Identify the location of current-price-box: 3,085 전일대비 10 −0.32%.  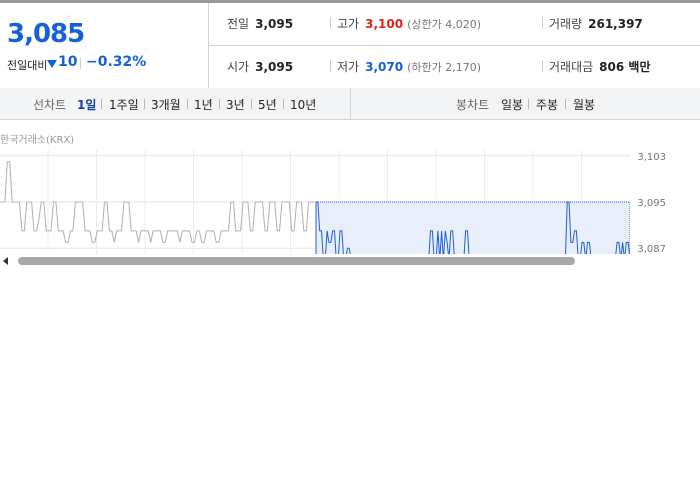
(104, 45).